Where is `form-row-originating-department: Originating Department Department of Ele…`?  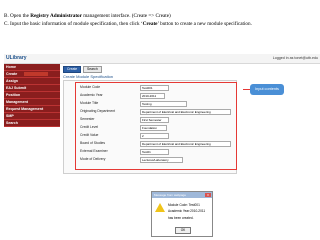 form-row-originating-department: Originating Department Department of Ele… is located at coordinates (156, 111).